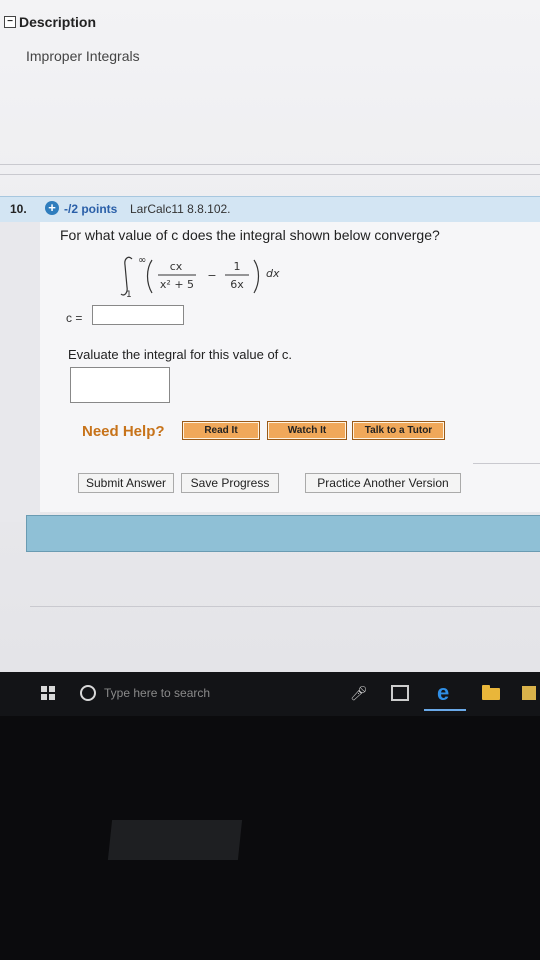 Image resolution: width=540 pixels, height=960 pixels. I want to click on integral-answer-input, so click(120, 385).